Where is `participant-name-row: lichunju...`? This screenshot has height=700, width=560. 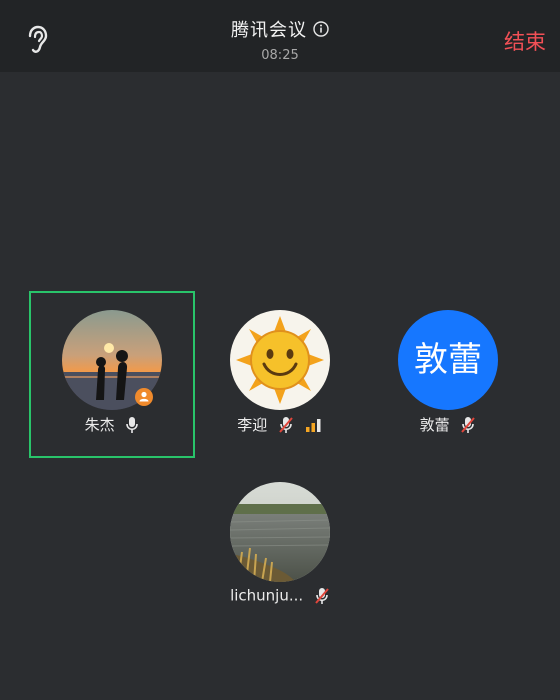
participant-name-row: lichunju... is located at coordinates (280, 595).